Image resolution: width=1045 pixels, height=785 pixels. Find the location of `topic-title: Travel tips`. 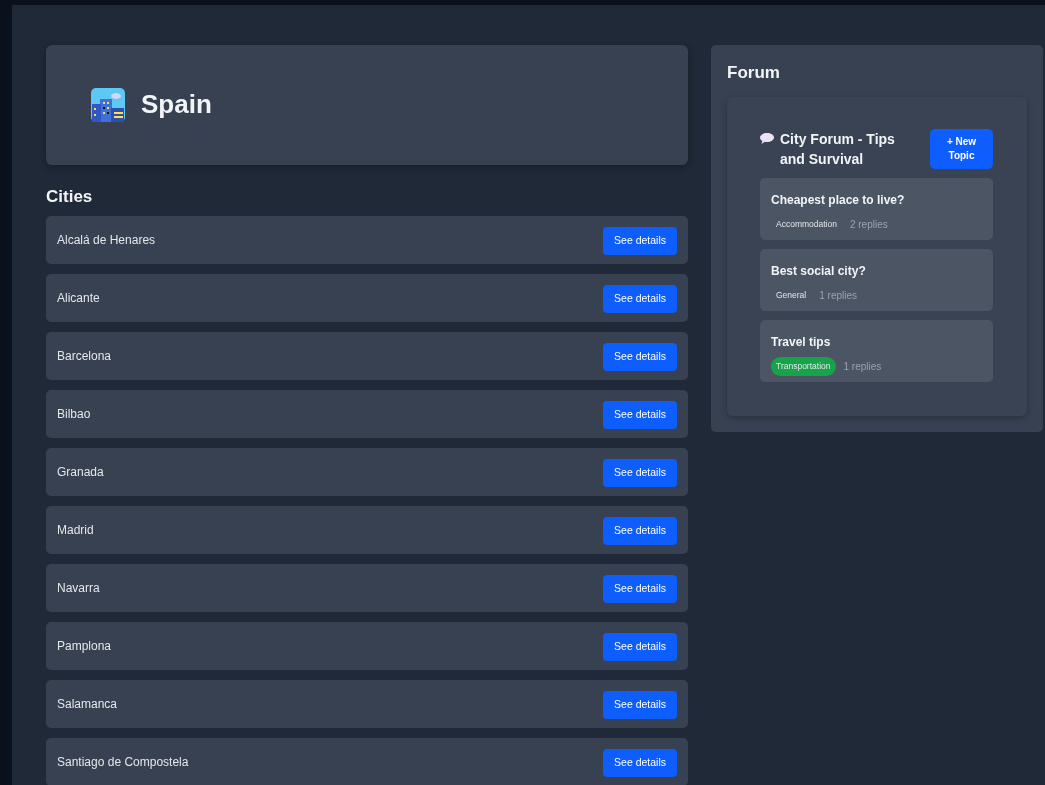

topic-title: Travel tips is located at coordinates (801, 343).